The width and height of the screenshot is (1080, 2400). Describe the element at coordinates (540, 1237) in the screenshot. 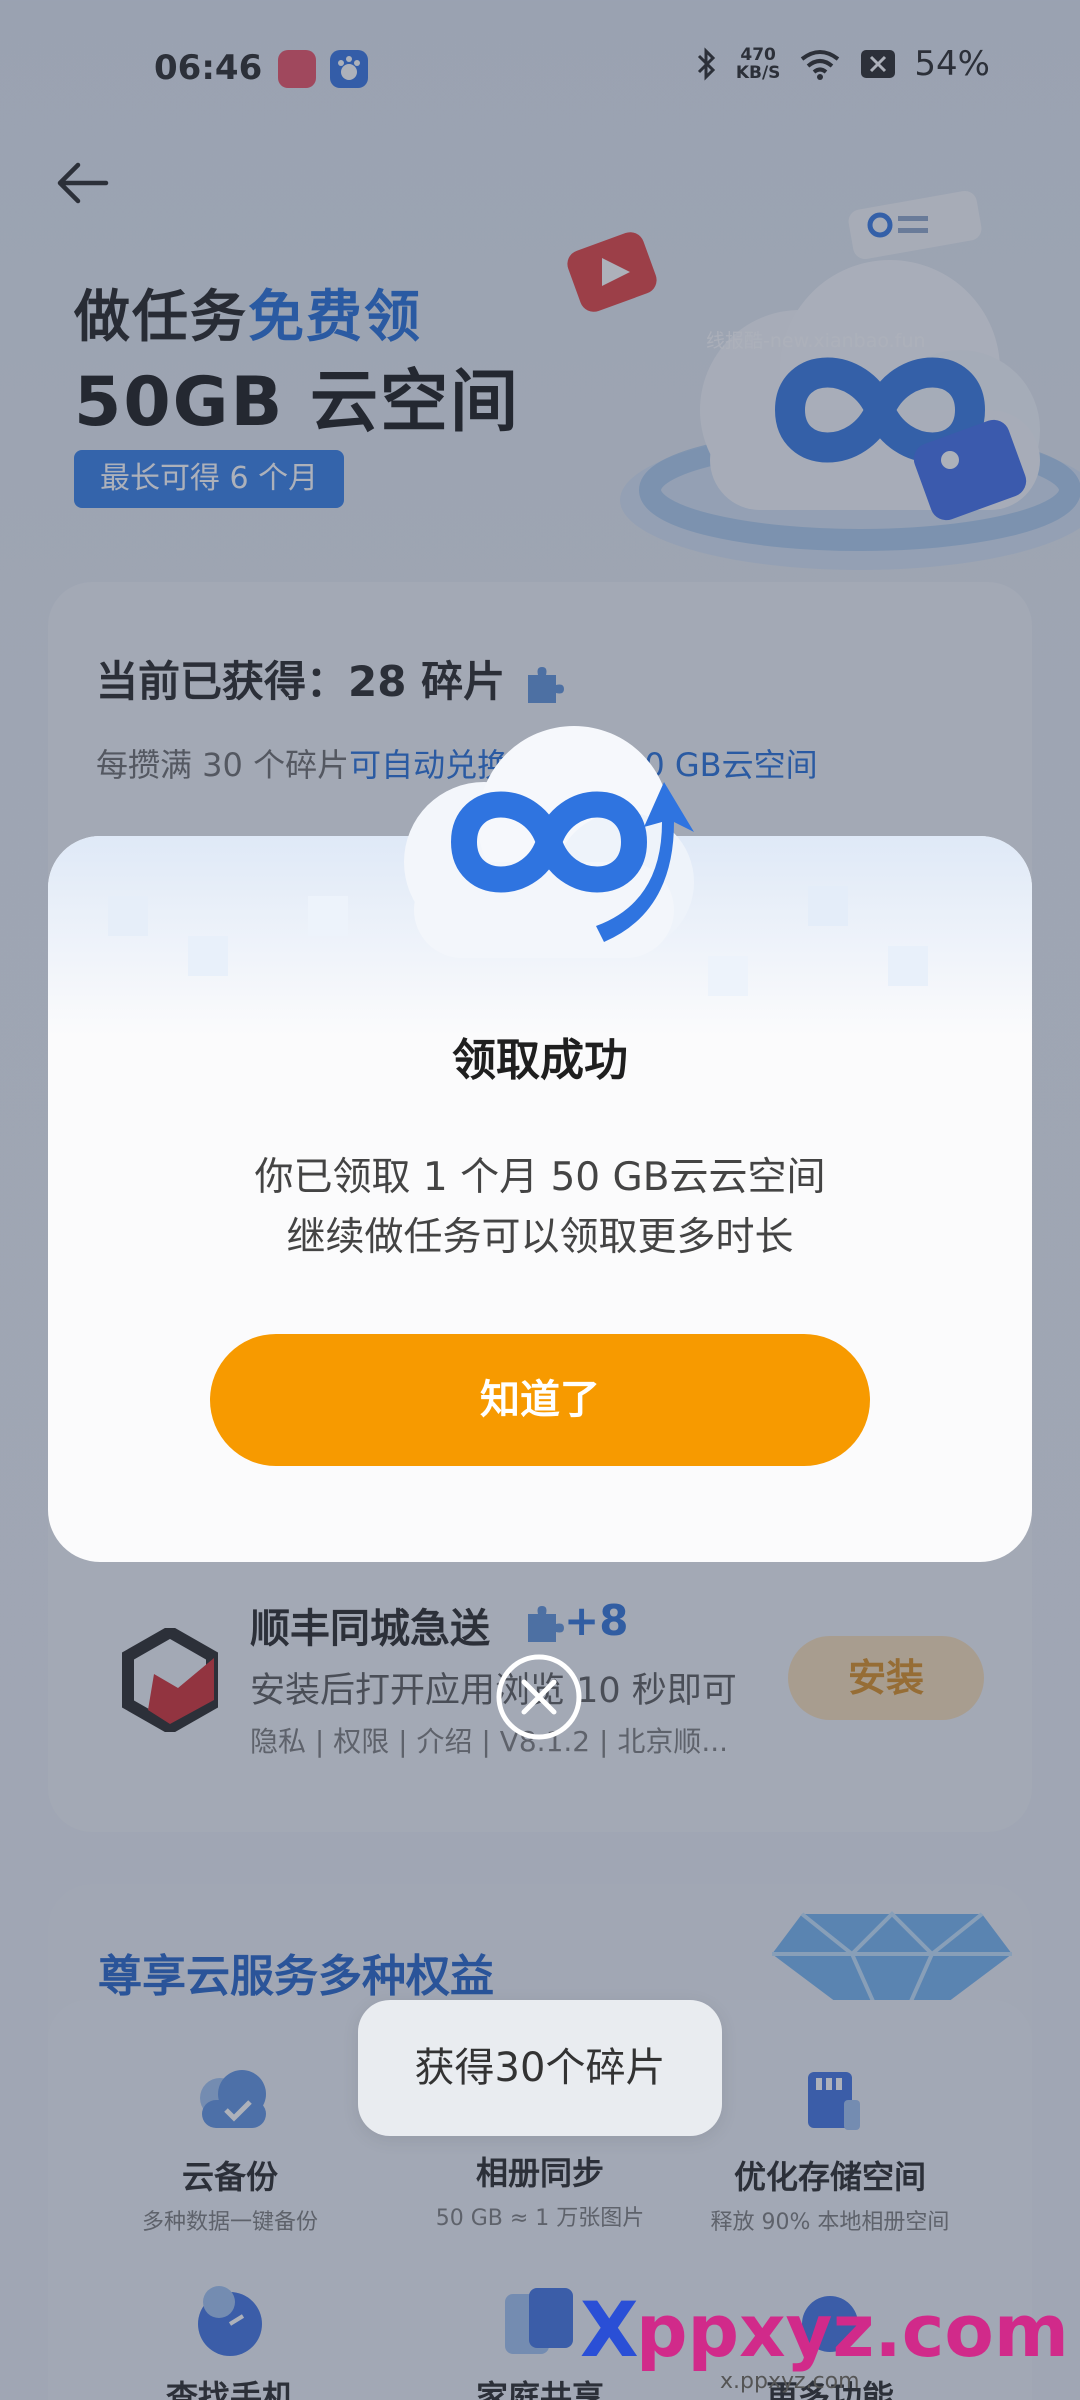

I see `dialog-message-line2: 继续做任务可以领取更多时长` at that location.